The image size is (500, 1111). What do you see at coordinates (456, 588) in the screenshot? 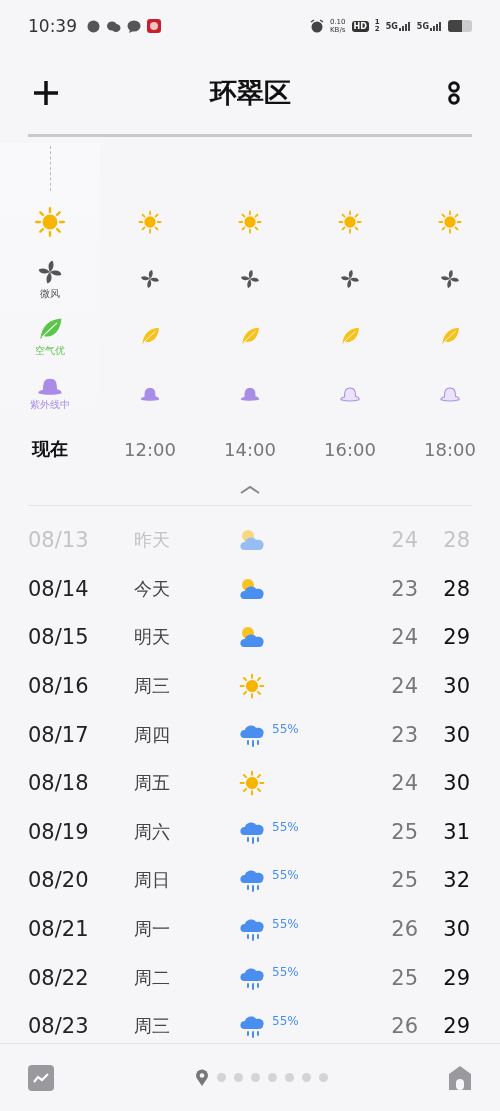
I see `high-temperature: 28` at bounding box center [456, 588].